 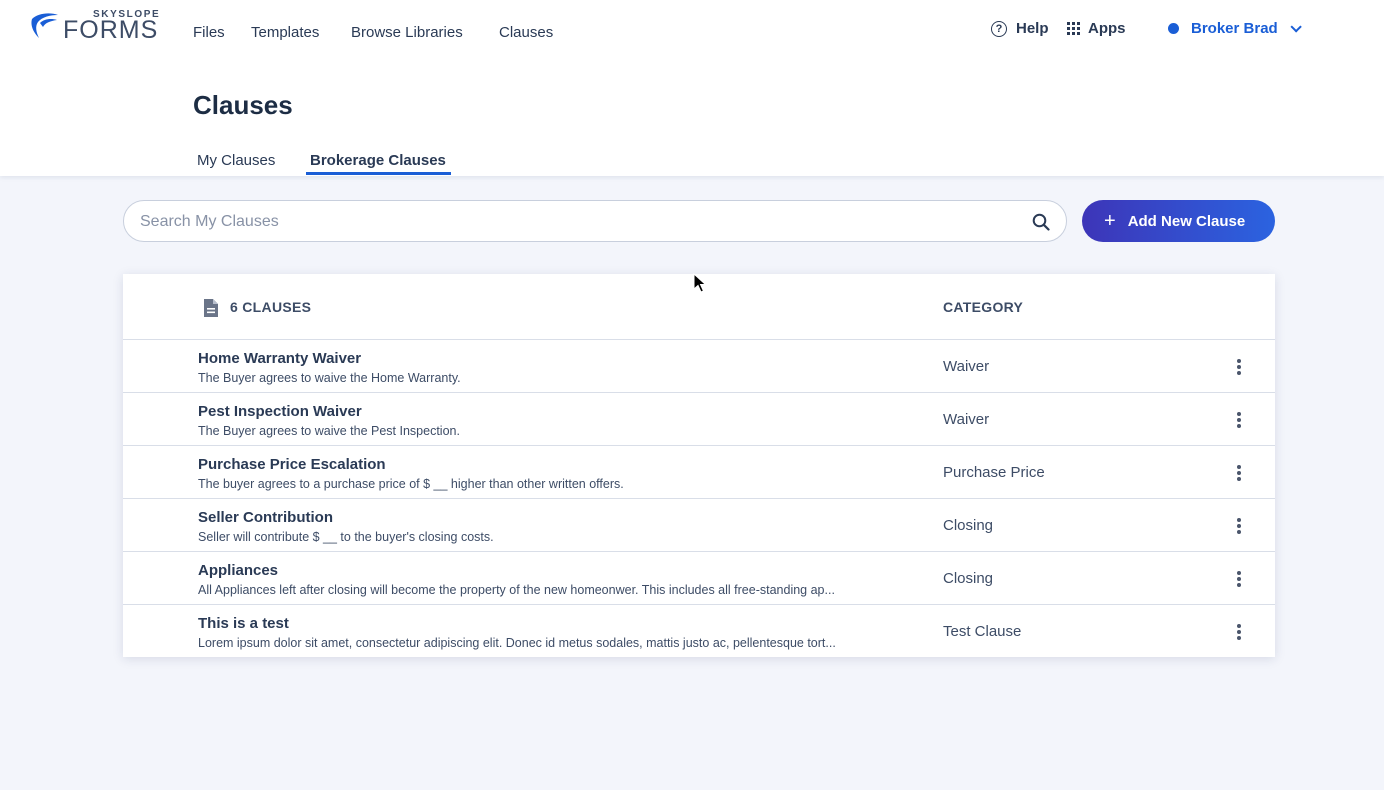 I want to click on help-link: ? Help, so click(x=1020, y=28).